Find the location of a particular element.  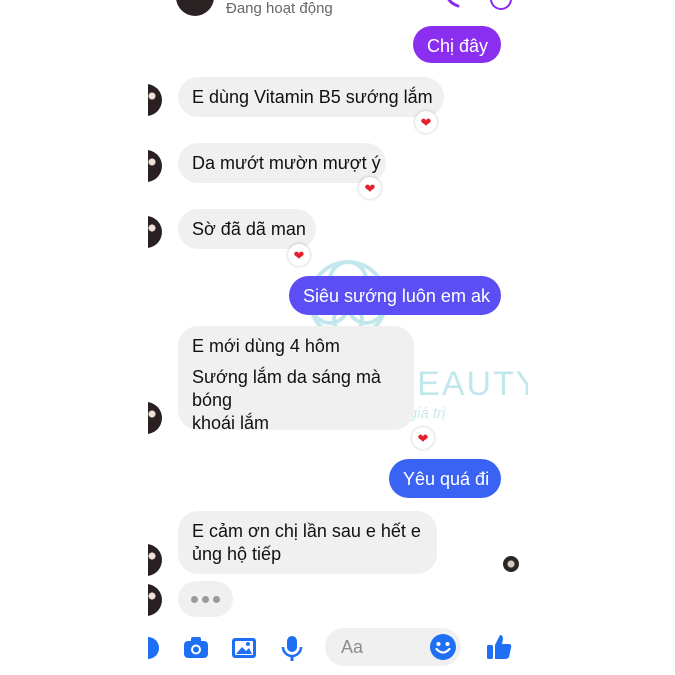

composer-bar: Aa is located at coordinates (338, 647).